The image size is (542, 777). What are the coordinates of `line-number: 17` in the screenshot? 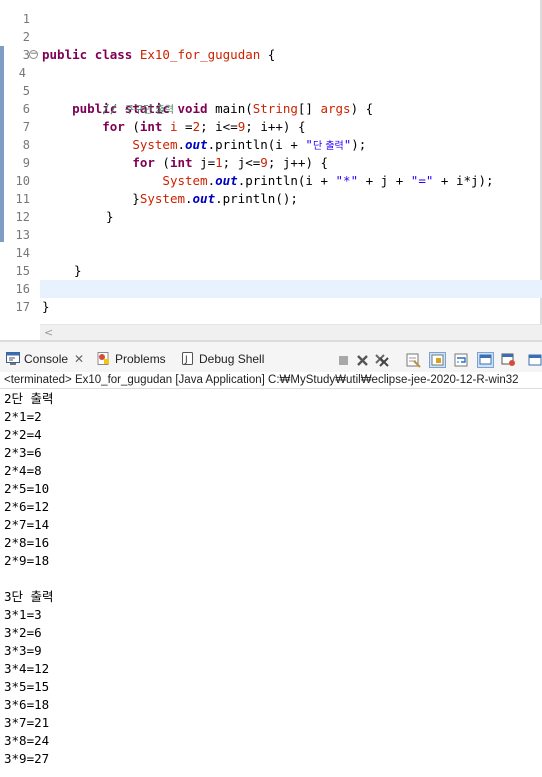 It's located at (22, 307).